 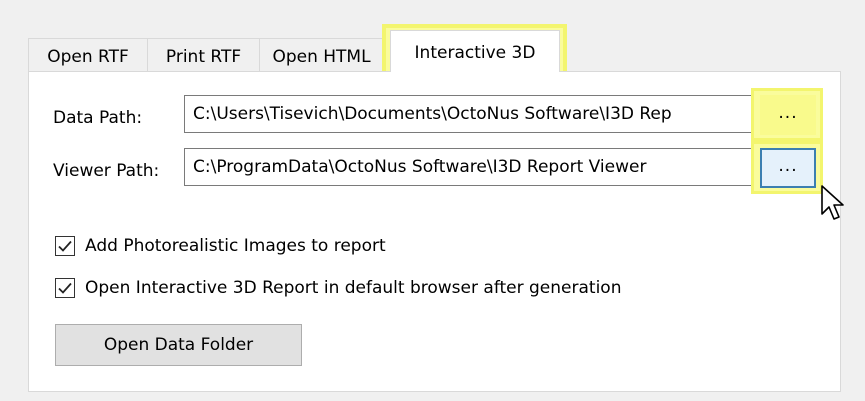 I want to click on open-data-folder-button: Open Data Folder, so click(x=178, y=345).